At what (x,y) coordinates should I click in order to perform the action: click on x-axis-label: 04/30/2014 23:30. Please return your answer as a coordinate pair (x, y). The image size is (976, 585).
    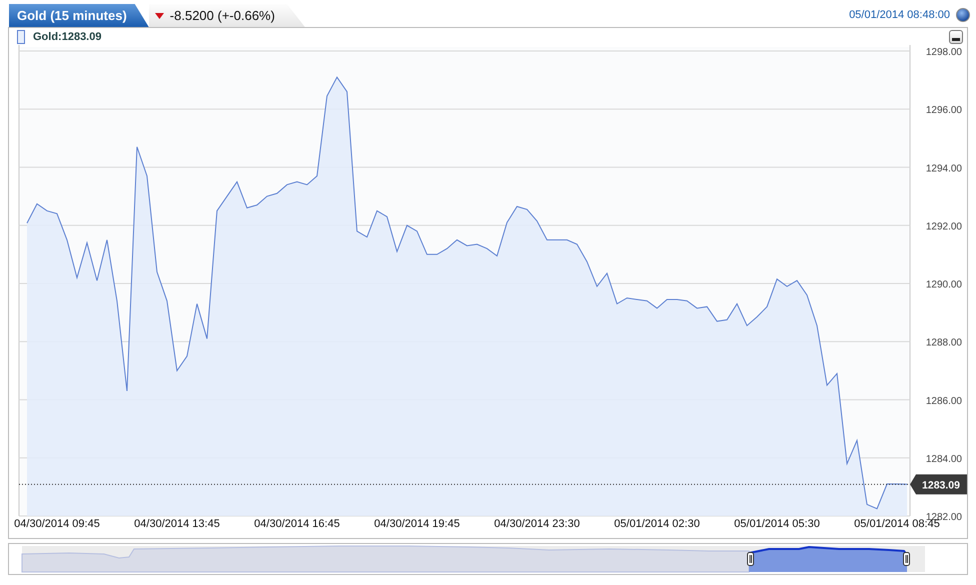
    Looking at the image, I should click on (537, 524).